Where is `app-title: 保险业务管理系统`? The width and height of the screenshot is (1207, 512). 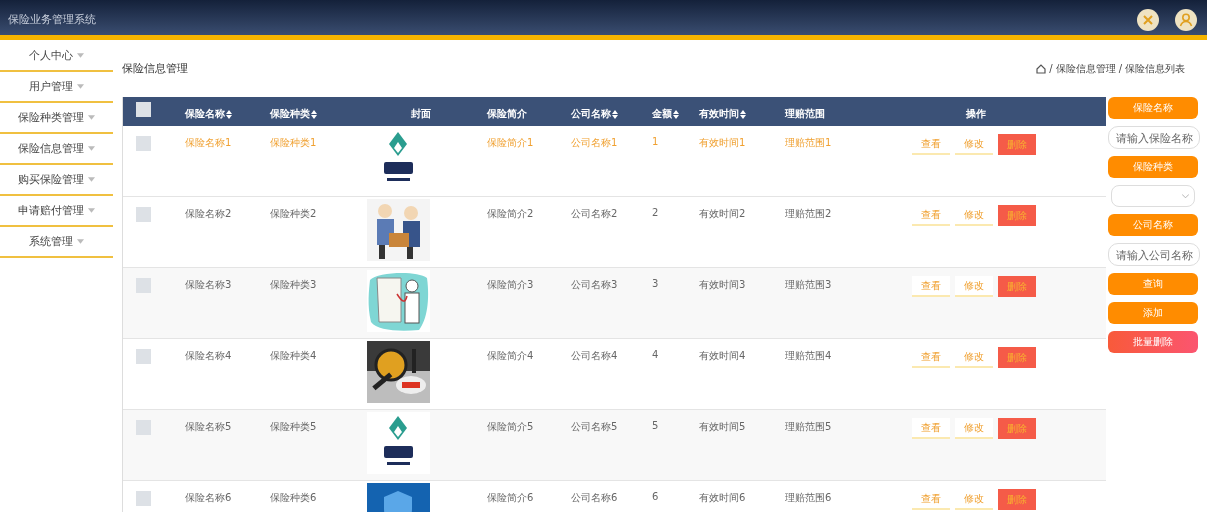
app-title: 保险业务管理系统 is located at coordinates (52, 19).